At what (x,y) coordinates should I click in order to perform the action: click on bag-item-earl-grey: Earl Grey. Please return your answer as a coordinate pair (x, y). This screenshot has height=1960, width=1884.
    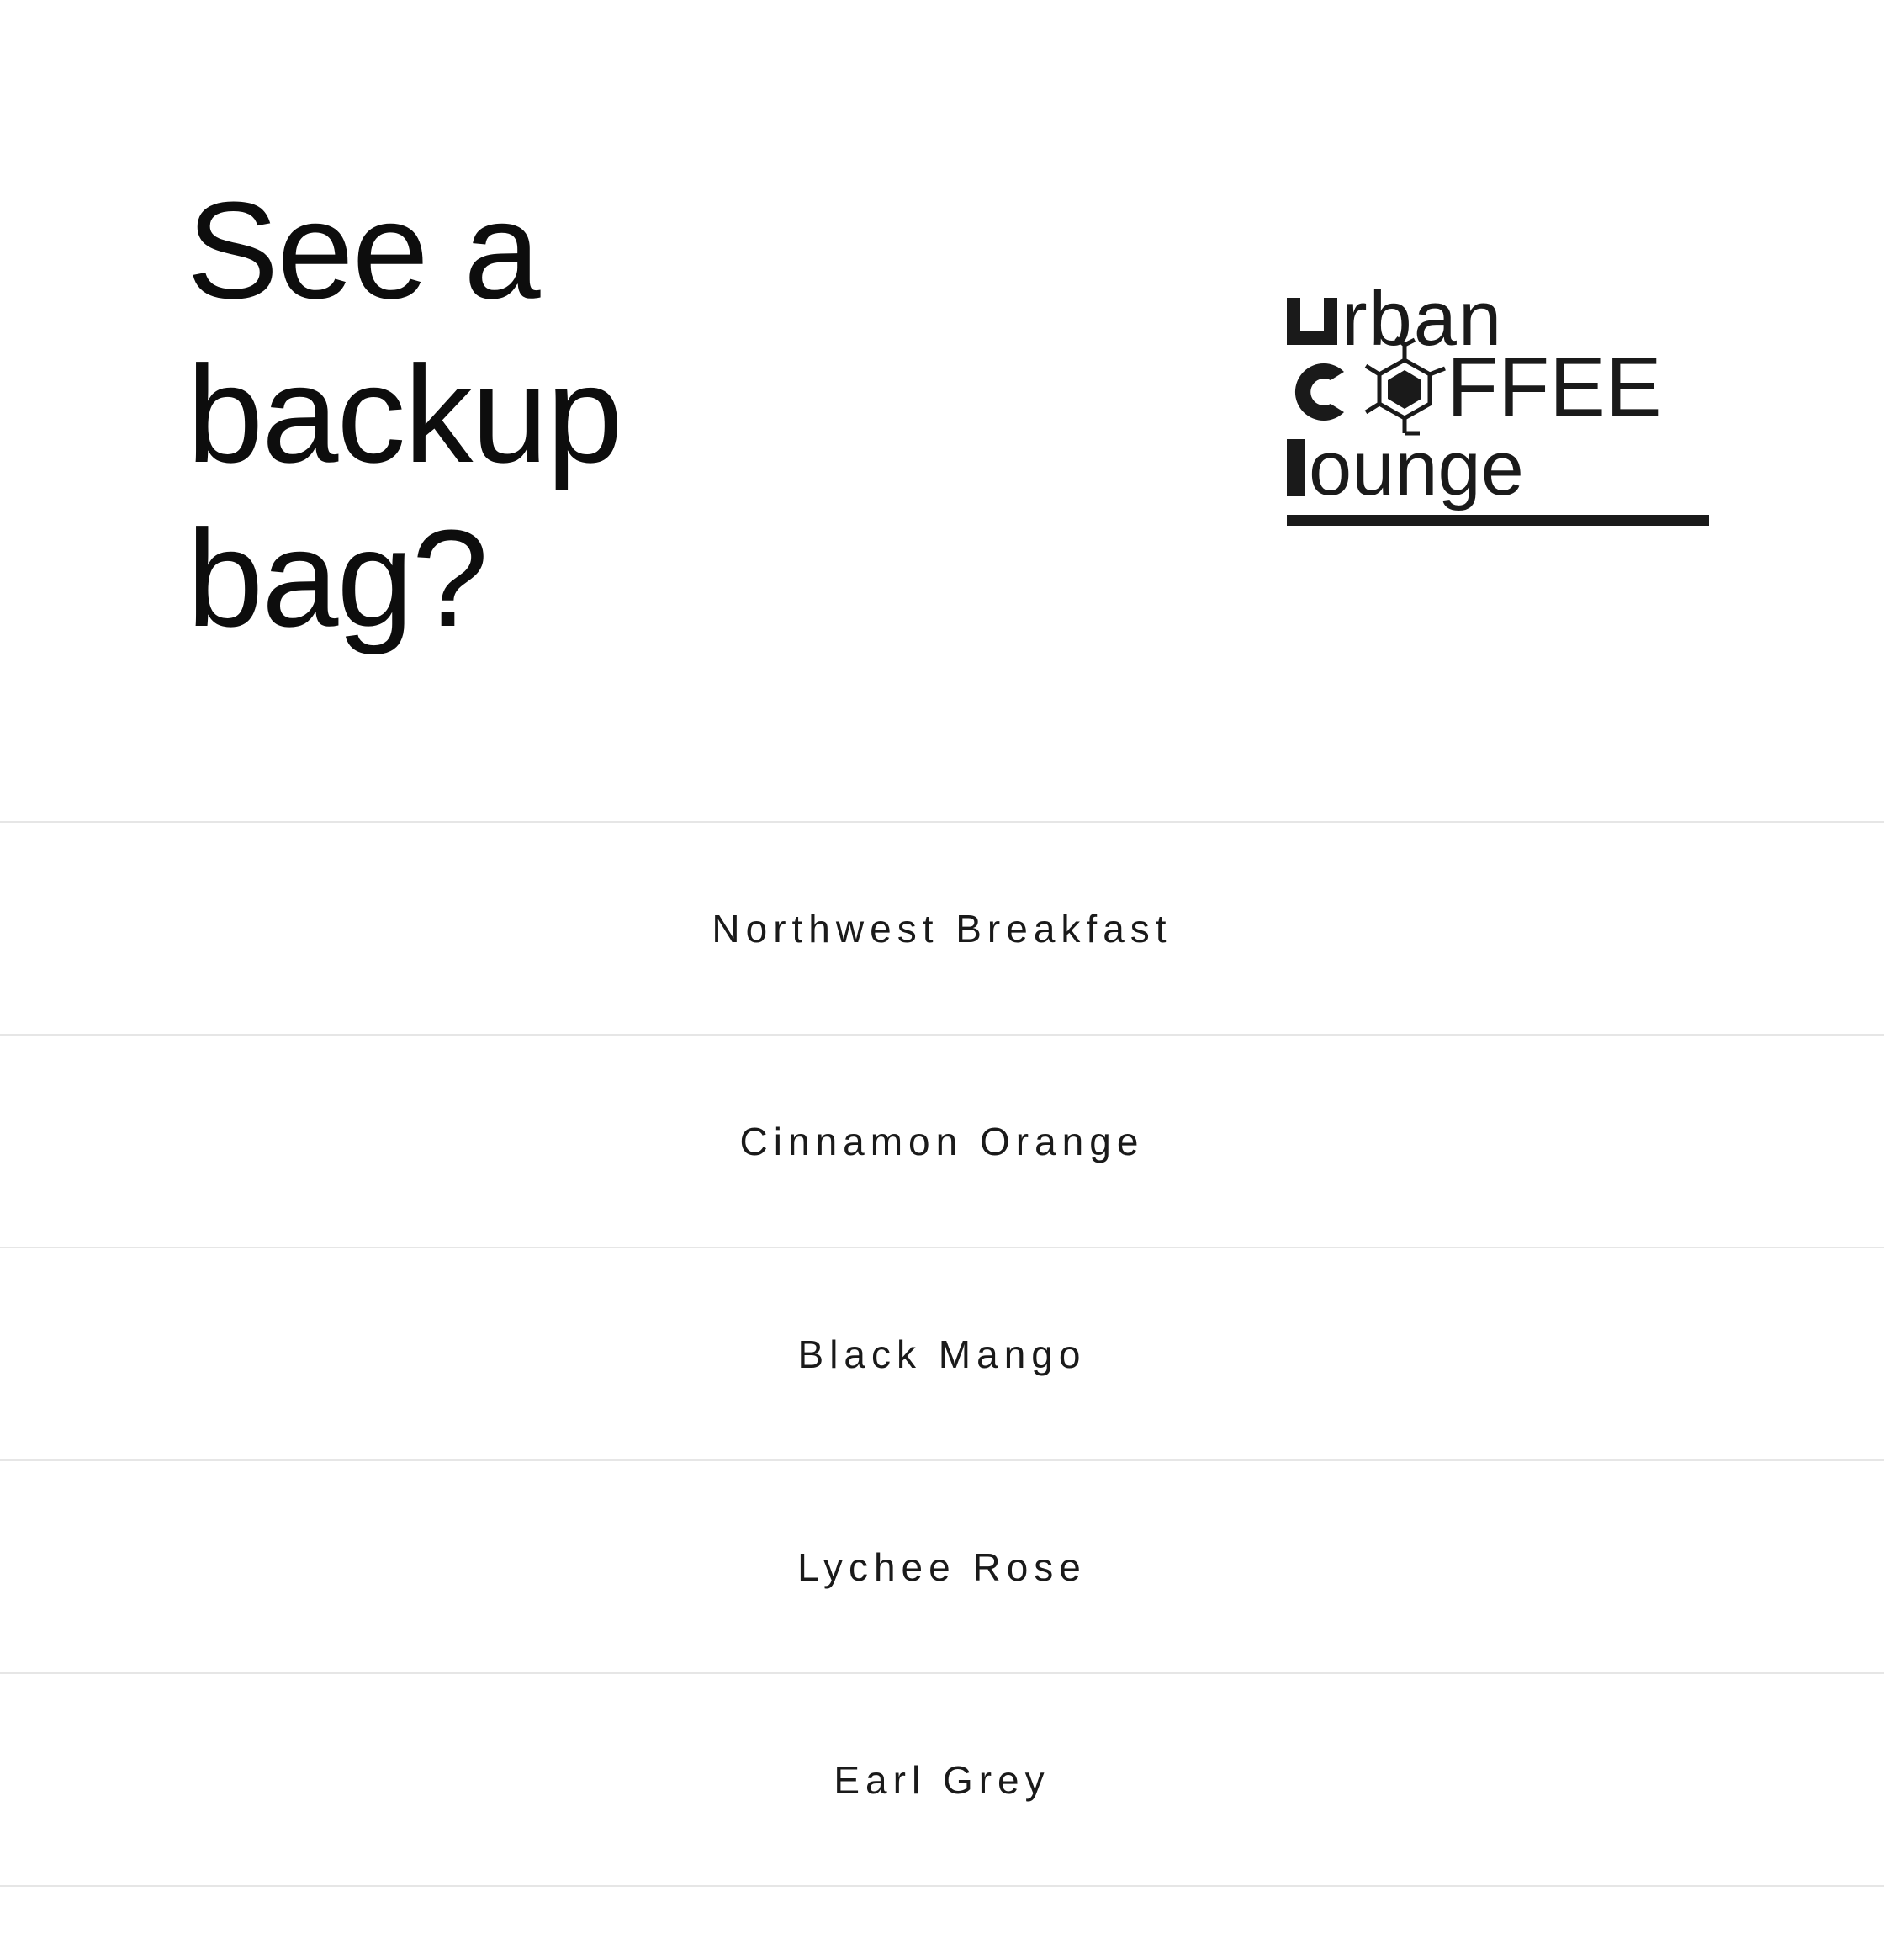
    Looking at the image, I should click on (942, 1780).